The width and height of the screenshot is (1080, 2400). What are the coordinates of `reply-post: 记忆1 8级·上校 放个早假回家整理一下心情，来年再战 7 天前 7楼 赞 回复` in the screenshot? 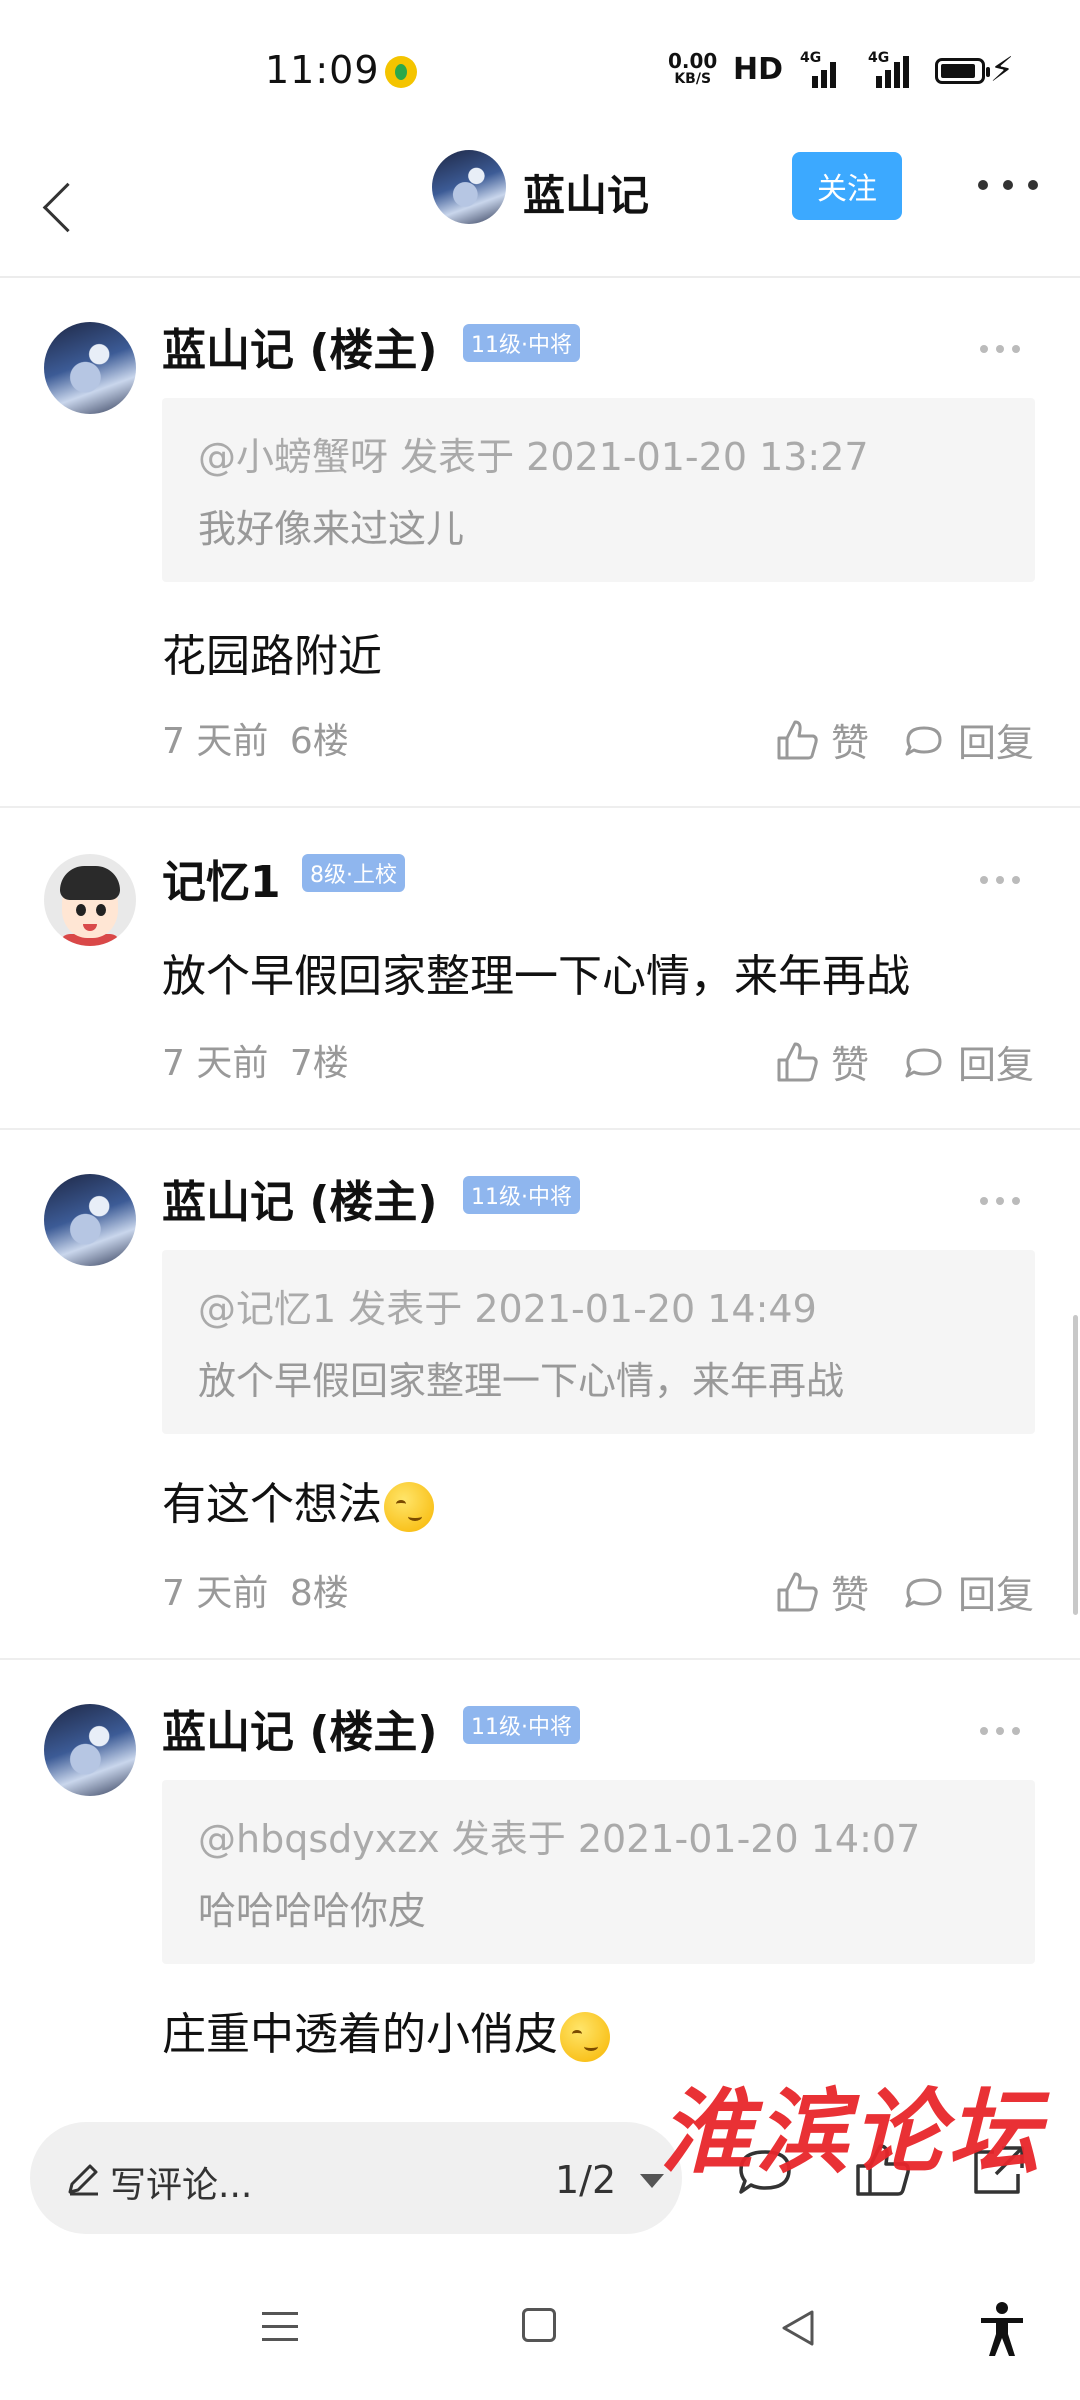 It's located at (540, 970).